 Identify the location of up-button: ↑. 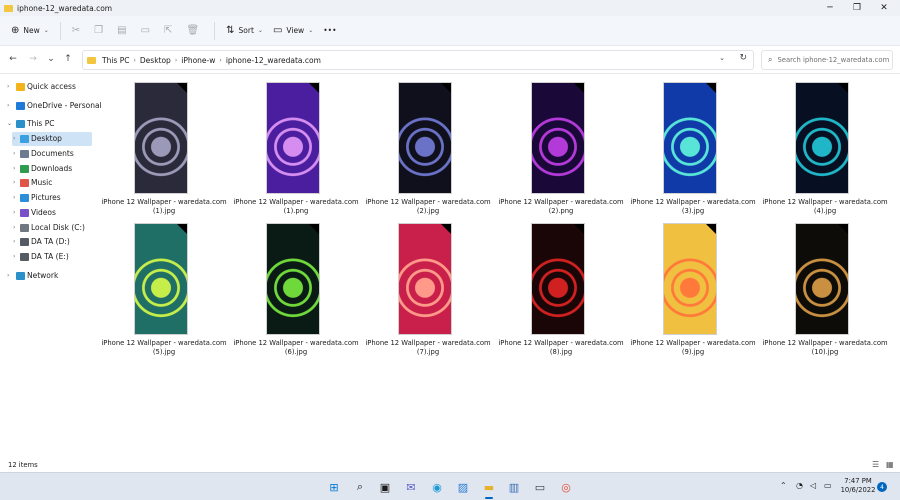
(68, 59).